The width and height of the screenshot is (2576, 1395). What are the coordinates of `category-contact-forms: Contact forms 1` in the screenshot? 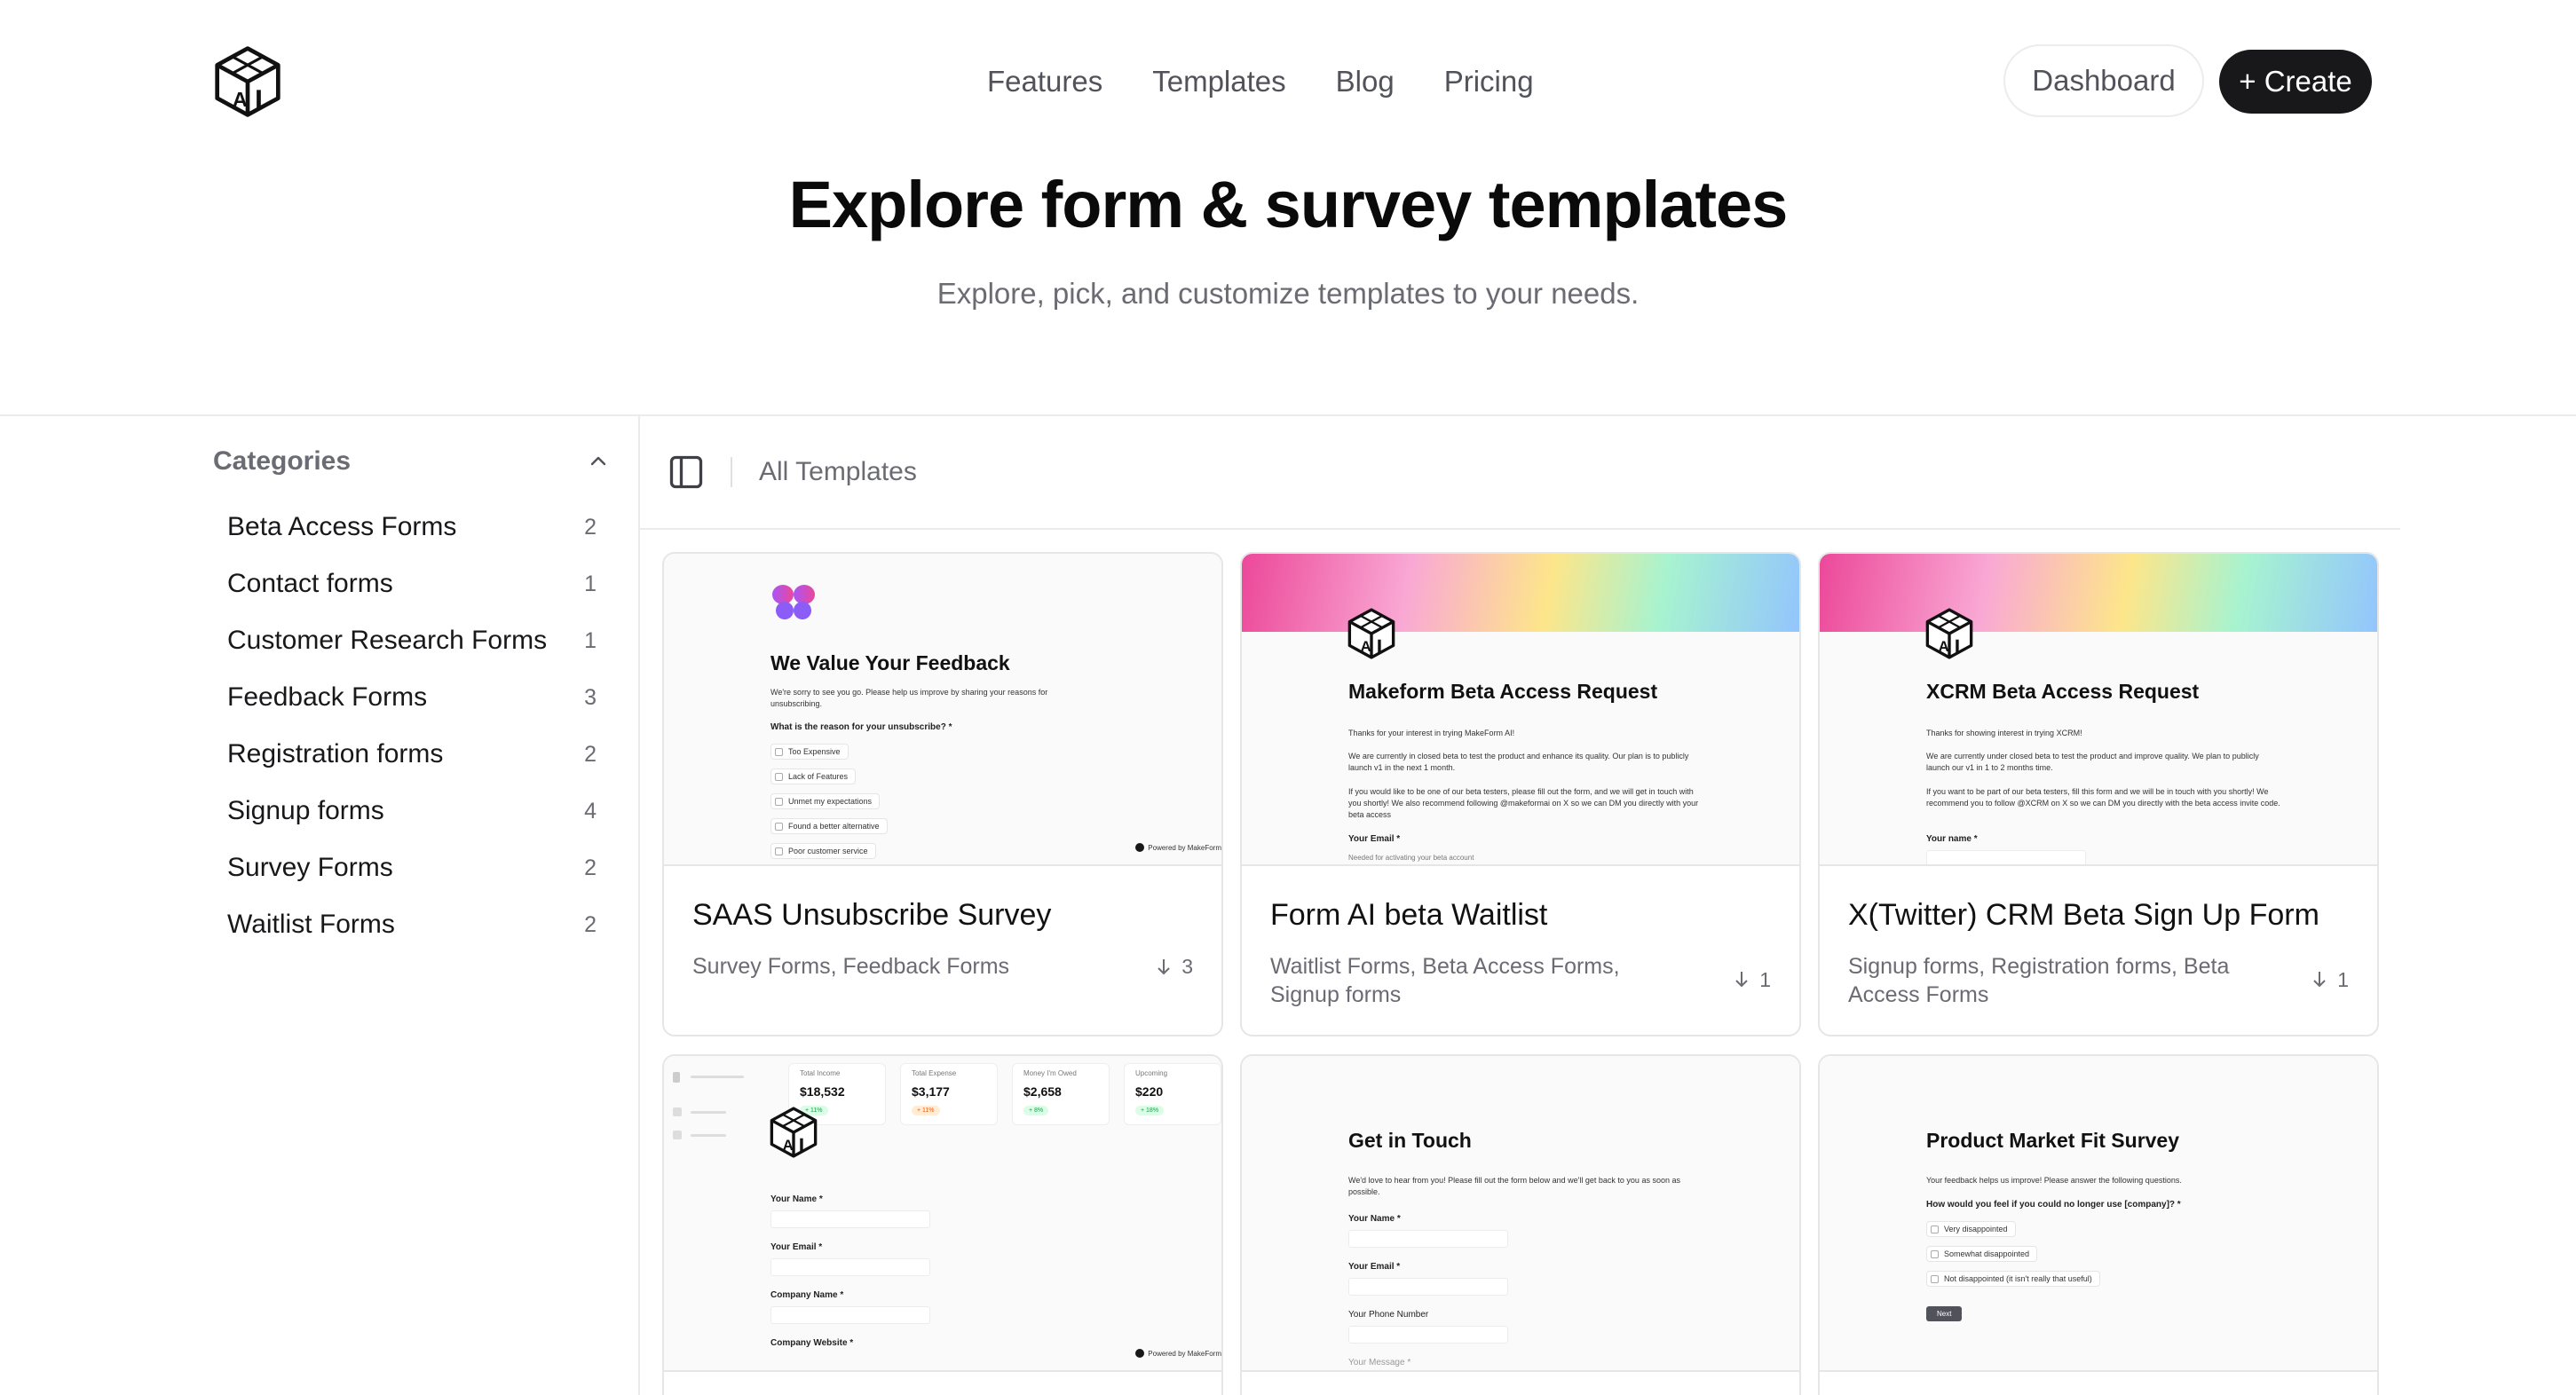 It's located at (412, 584).